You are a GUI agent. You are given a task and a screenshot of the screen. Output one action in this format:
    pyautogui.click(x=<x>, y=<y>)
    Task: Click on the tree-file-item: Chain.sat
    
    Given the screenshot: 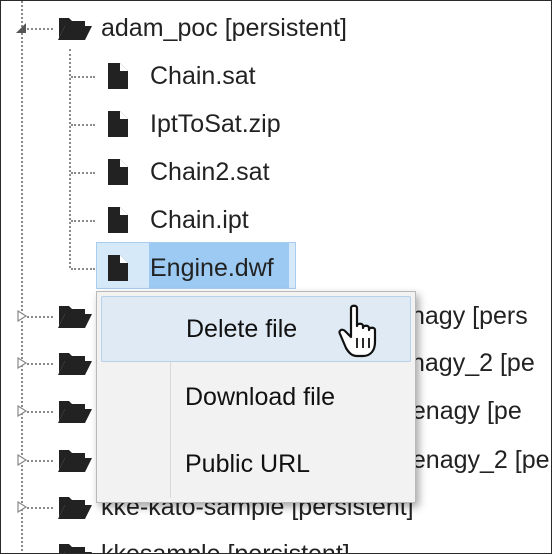 What is the action you would take?
    pyautogui.click(x=181, y=76)
    